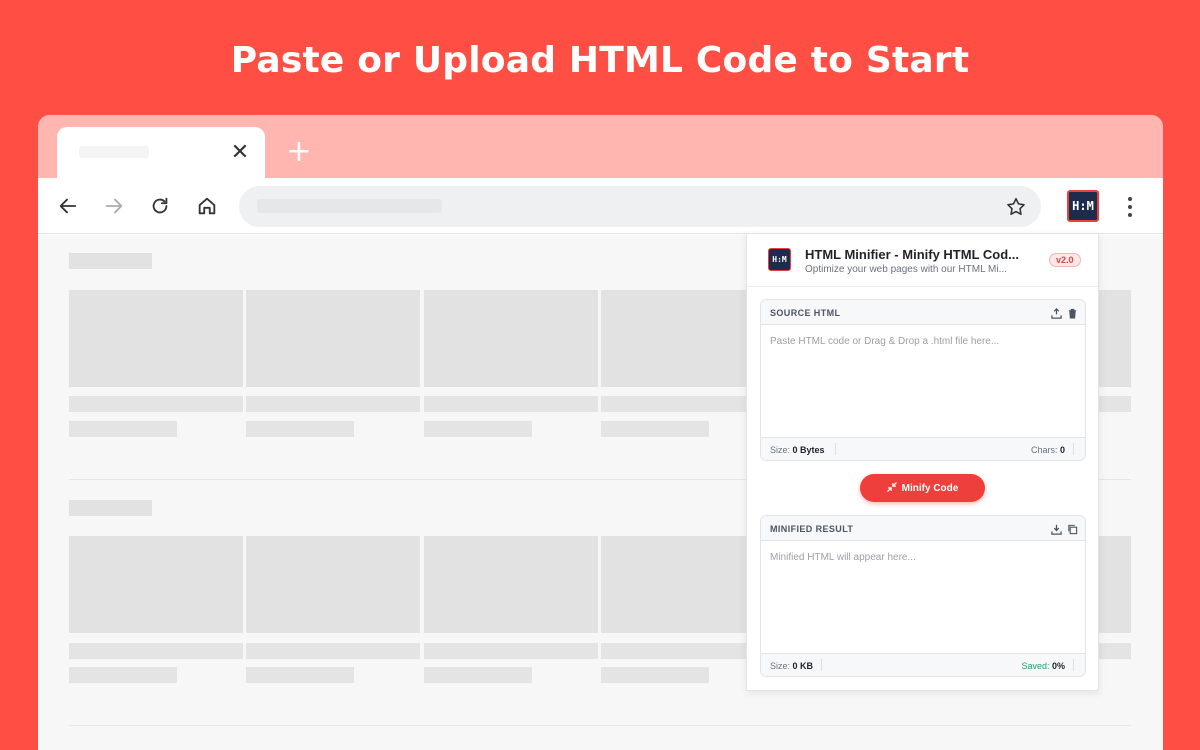  I want to click on result-label: MINIFIED RESULT, so click(812, 529).